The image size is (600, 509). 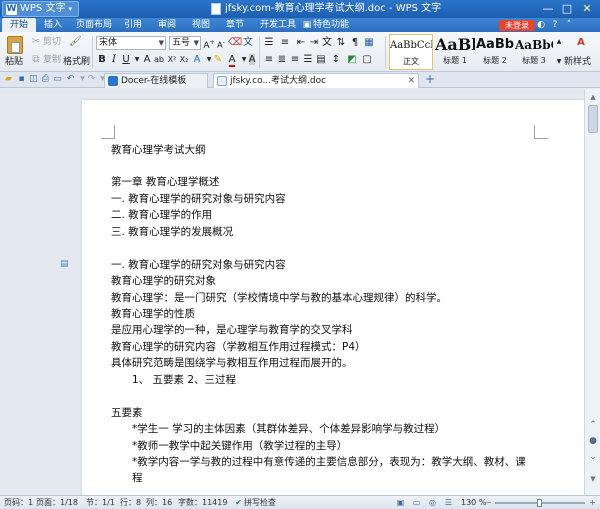 I want to click on web-view-icon: ◎, so click(x=432, y=502).